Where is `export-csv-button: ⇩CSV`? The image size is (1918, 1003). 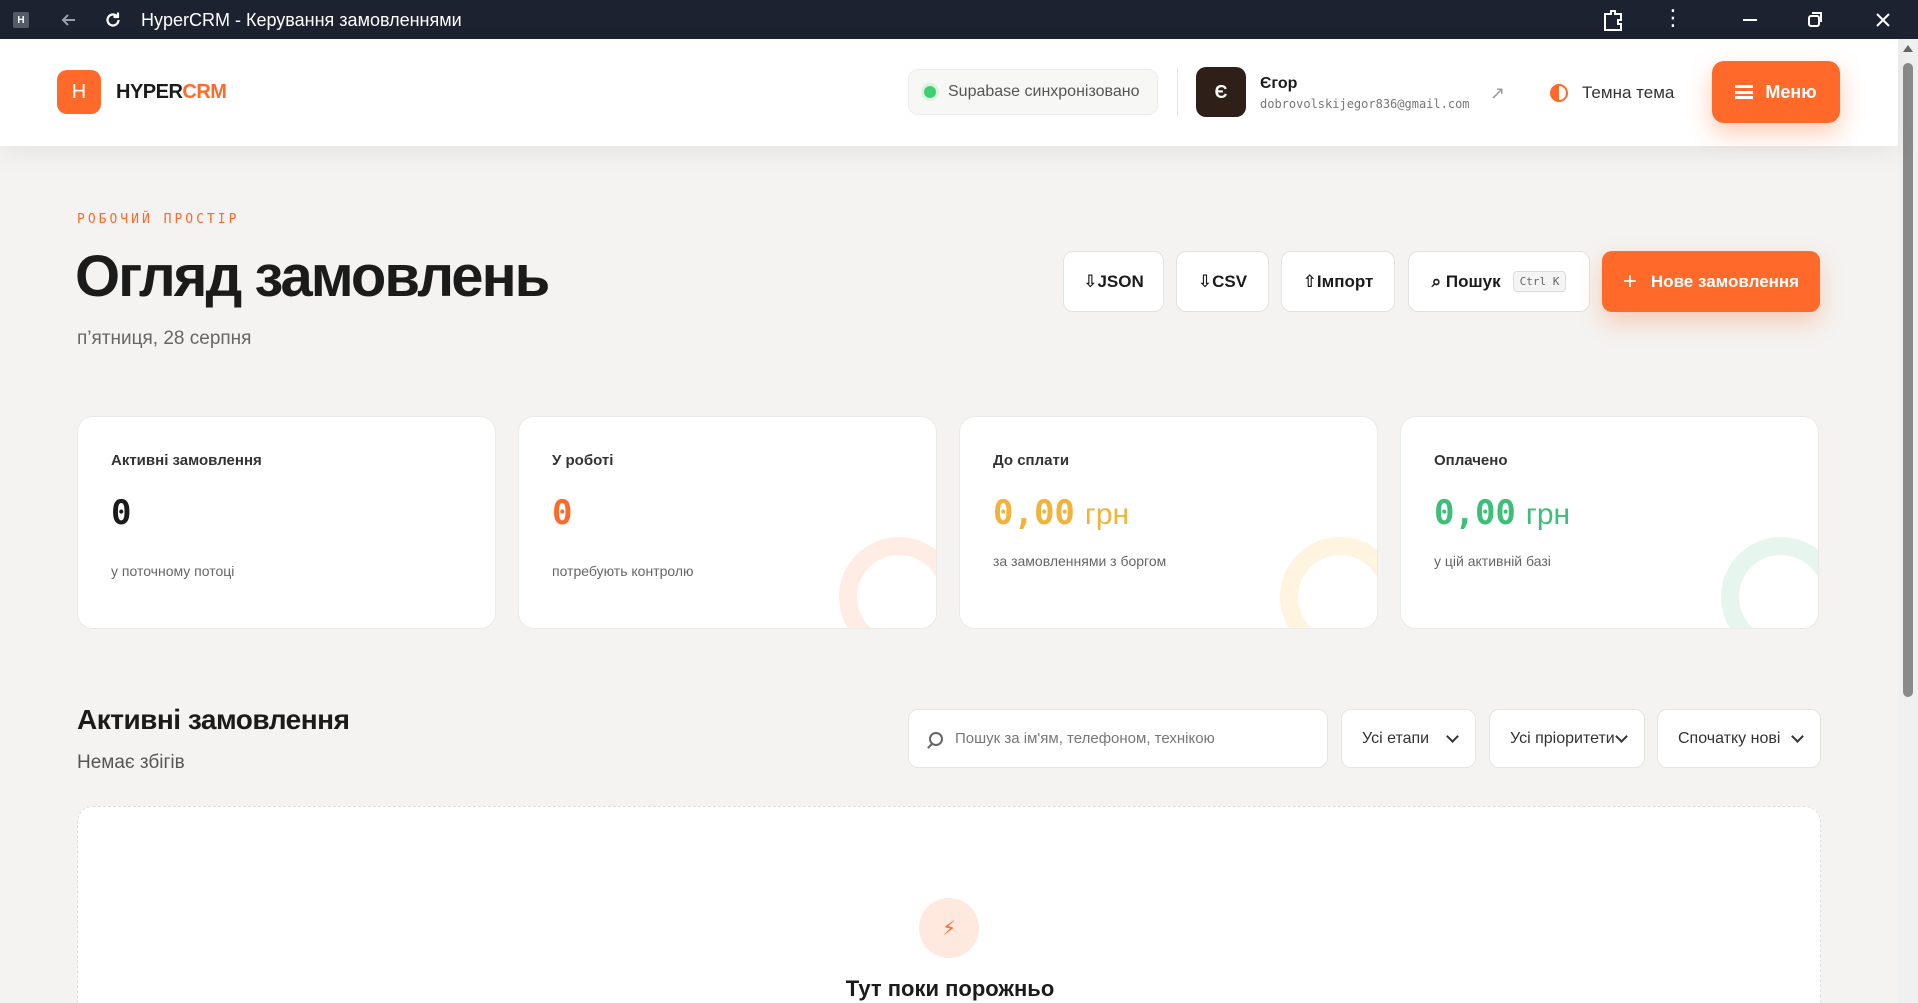 export-csv-button: ⇩CSV is located at coordinates (1222, 281).